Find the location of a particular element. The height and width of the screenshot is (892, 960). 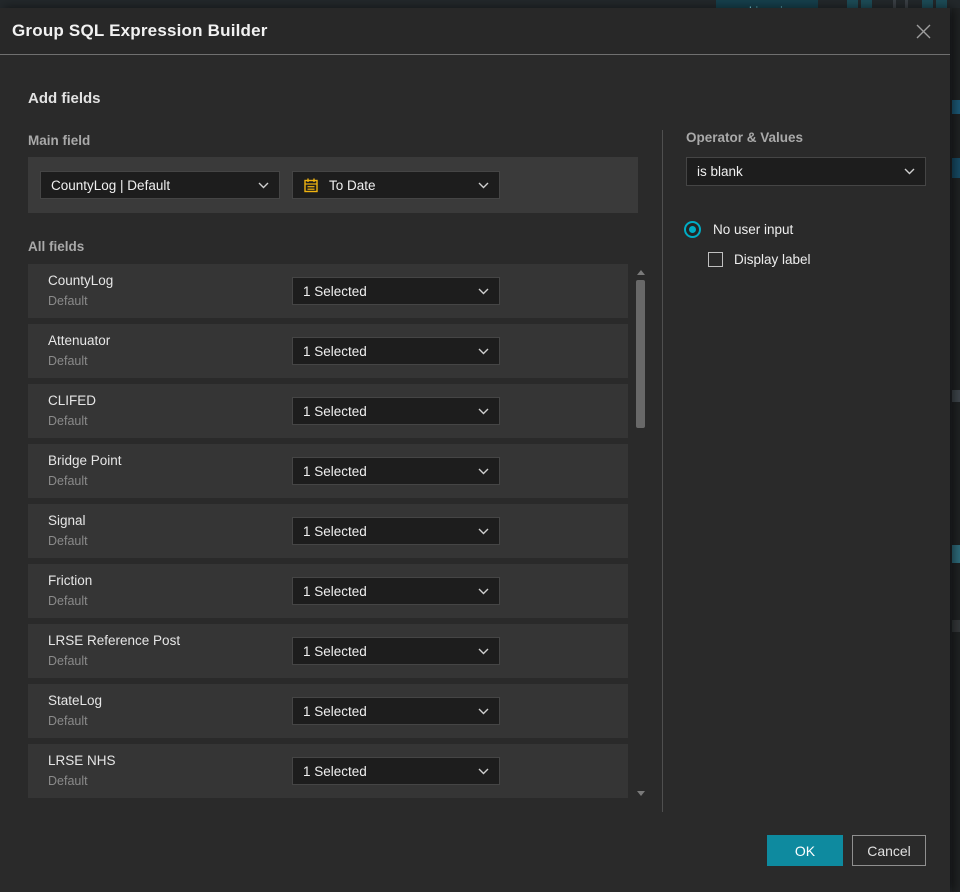

field-name: CountyLog is located at coordinates (81, 280).